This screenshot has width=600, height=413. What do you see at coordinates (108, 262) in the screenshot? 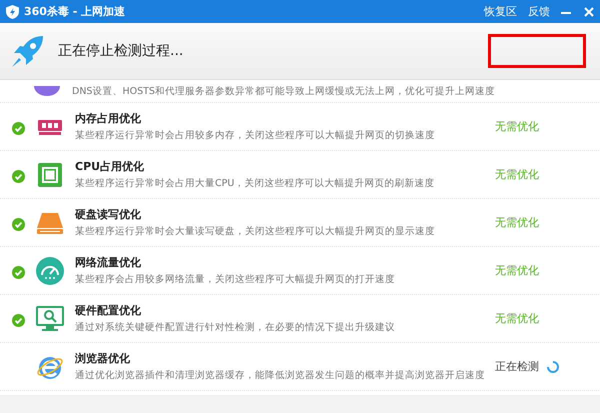
I see `item-title: 网络流量优化` at bounding box center [108, 262].